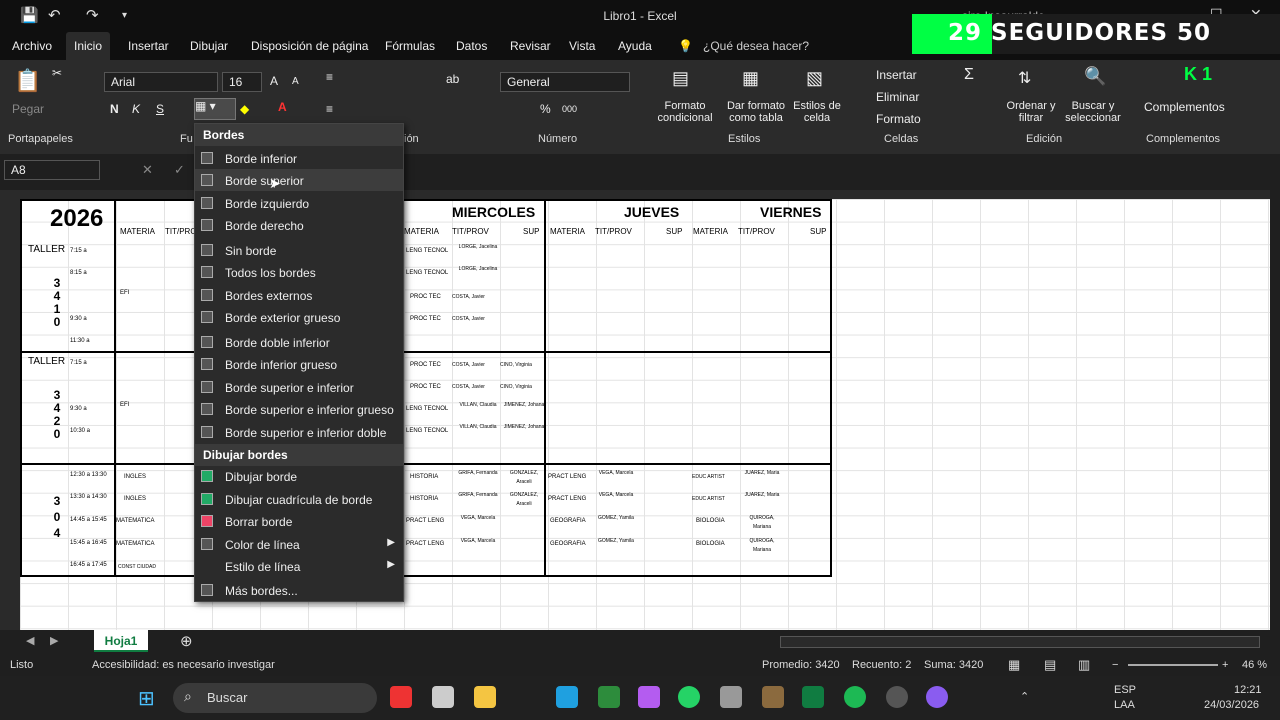 The image size is (1280, 720). What do you see at coordinates (790, 212) in the screenshot?
I see `day-viernes: VIERNES` at bounding box center [790, 212].